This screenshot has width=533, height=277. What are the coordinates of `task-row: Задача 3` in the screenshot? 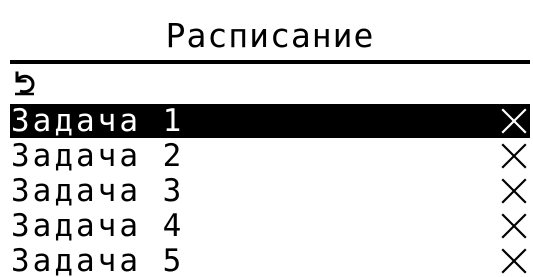 It's located at (270, 191).